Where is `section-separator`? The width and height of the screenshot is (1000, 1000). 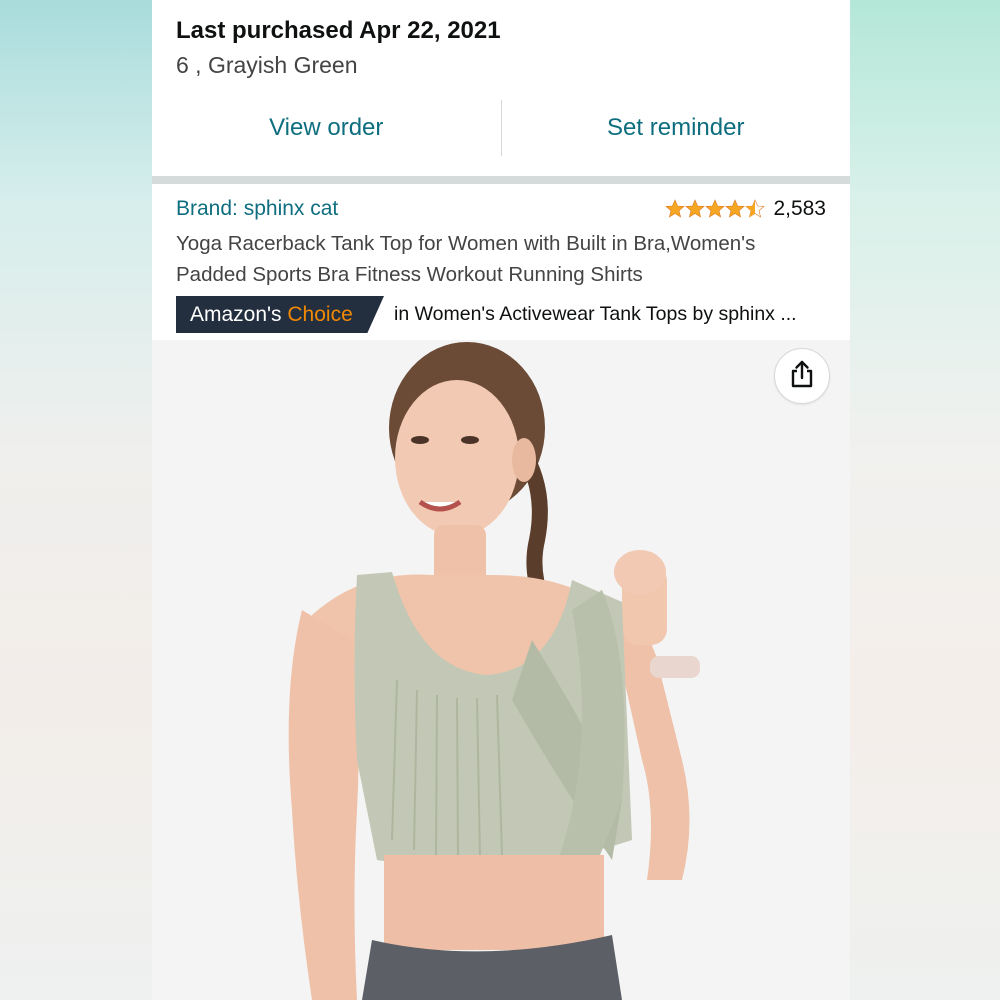 section-separator is located at coordinates (501, 180).